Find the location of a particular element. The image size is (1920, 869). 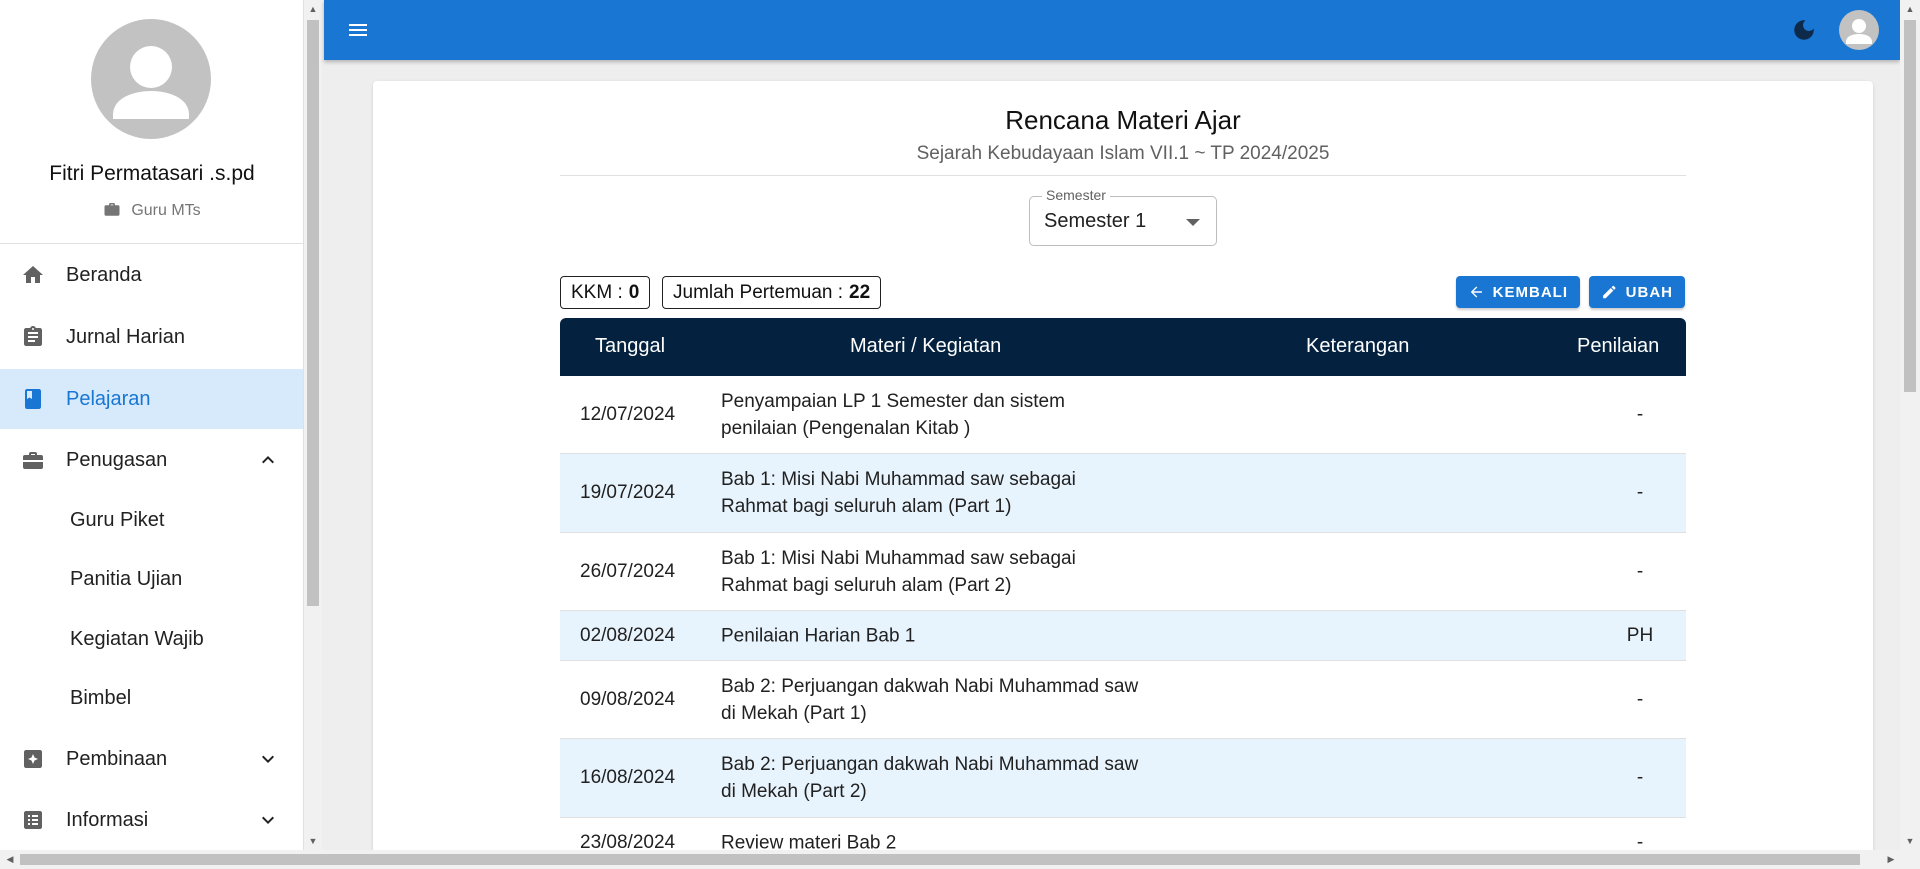

nav-beranda-label: Beranda is located at coordinates (104, 274).